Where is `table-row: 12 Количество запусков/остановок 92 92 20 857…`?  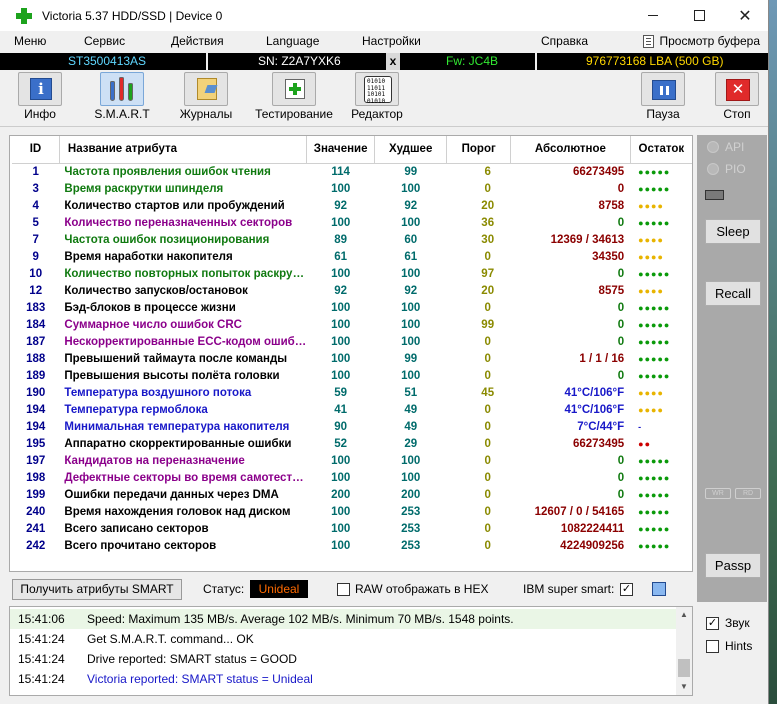 table-row: 12 Количество запусков/остановок 92 92 20 857… is located at coordinates (352, 290).